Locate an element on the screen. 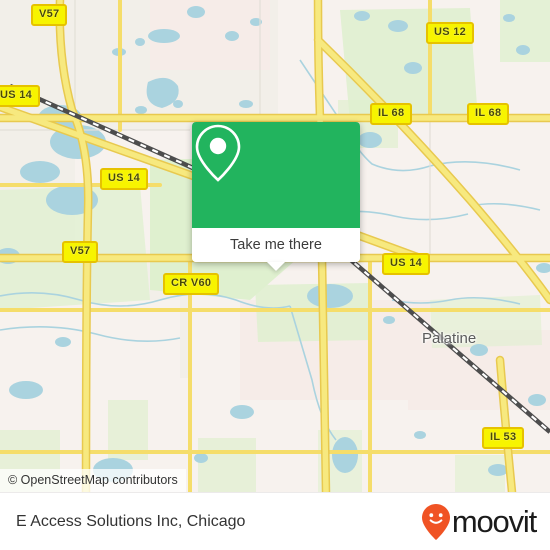 This screenshot has height=550, width=550. city-label-palatine: Palatine is located at coordinates (449, 338).